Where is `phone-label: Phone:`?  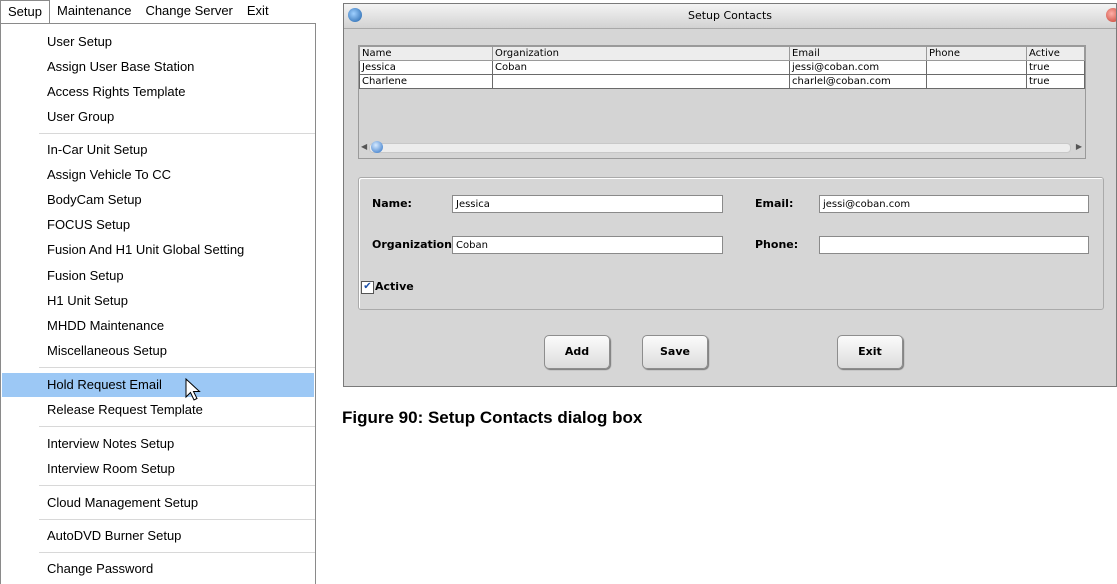 phone-label: Phone: is located at coordinates (777, 244).